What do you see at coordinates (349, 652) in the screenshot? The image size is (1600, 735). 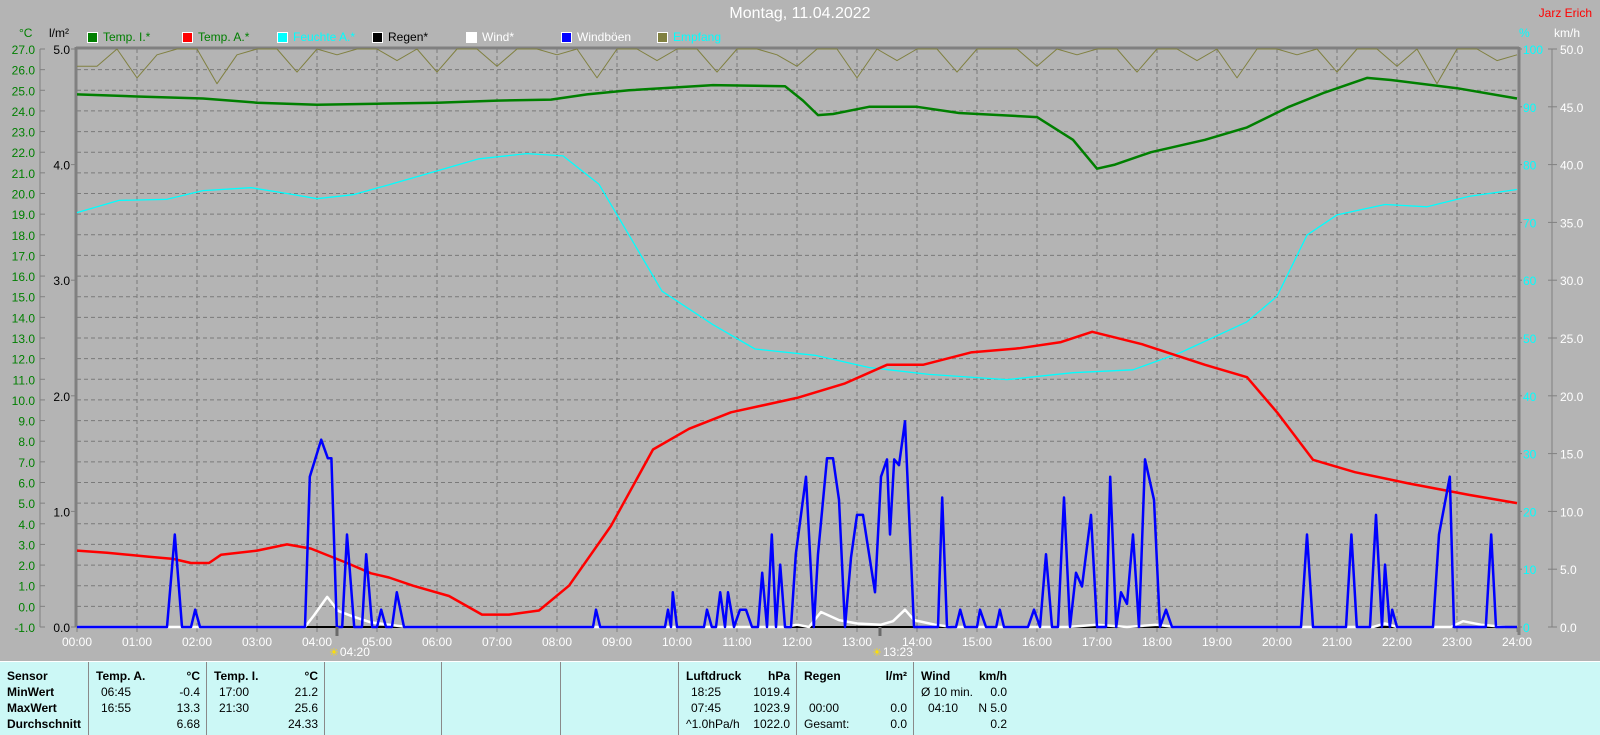 I see `time-marker-sunrise: ☀ 04:20` at bounding box center [349, 652].